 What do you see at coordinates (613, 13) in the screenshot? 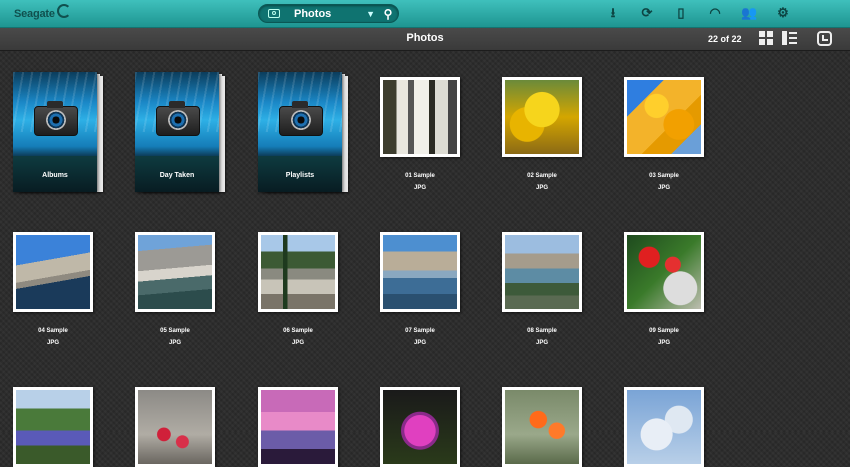
I see `upload-icon: ⭳` at bounding box center [613, 13].